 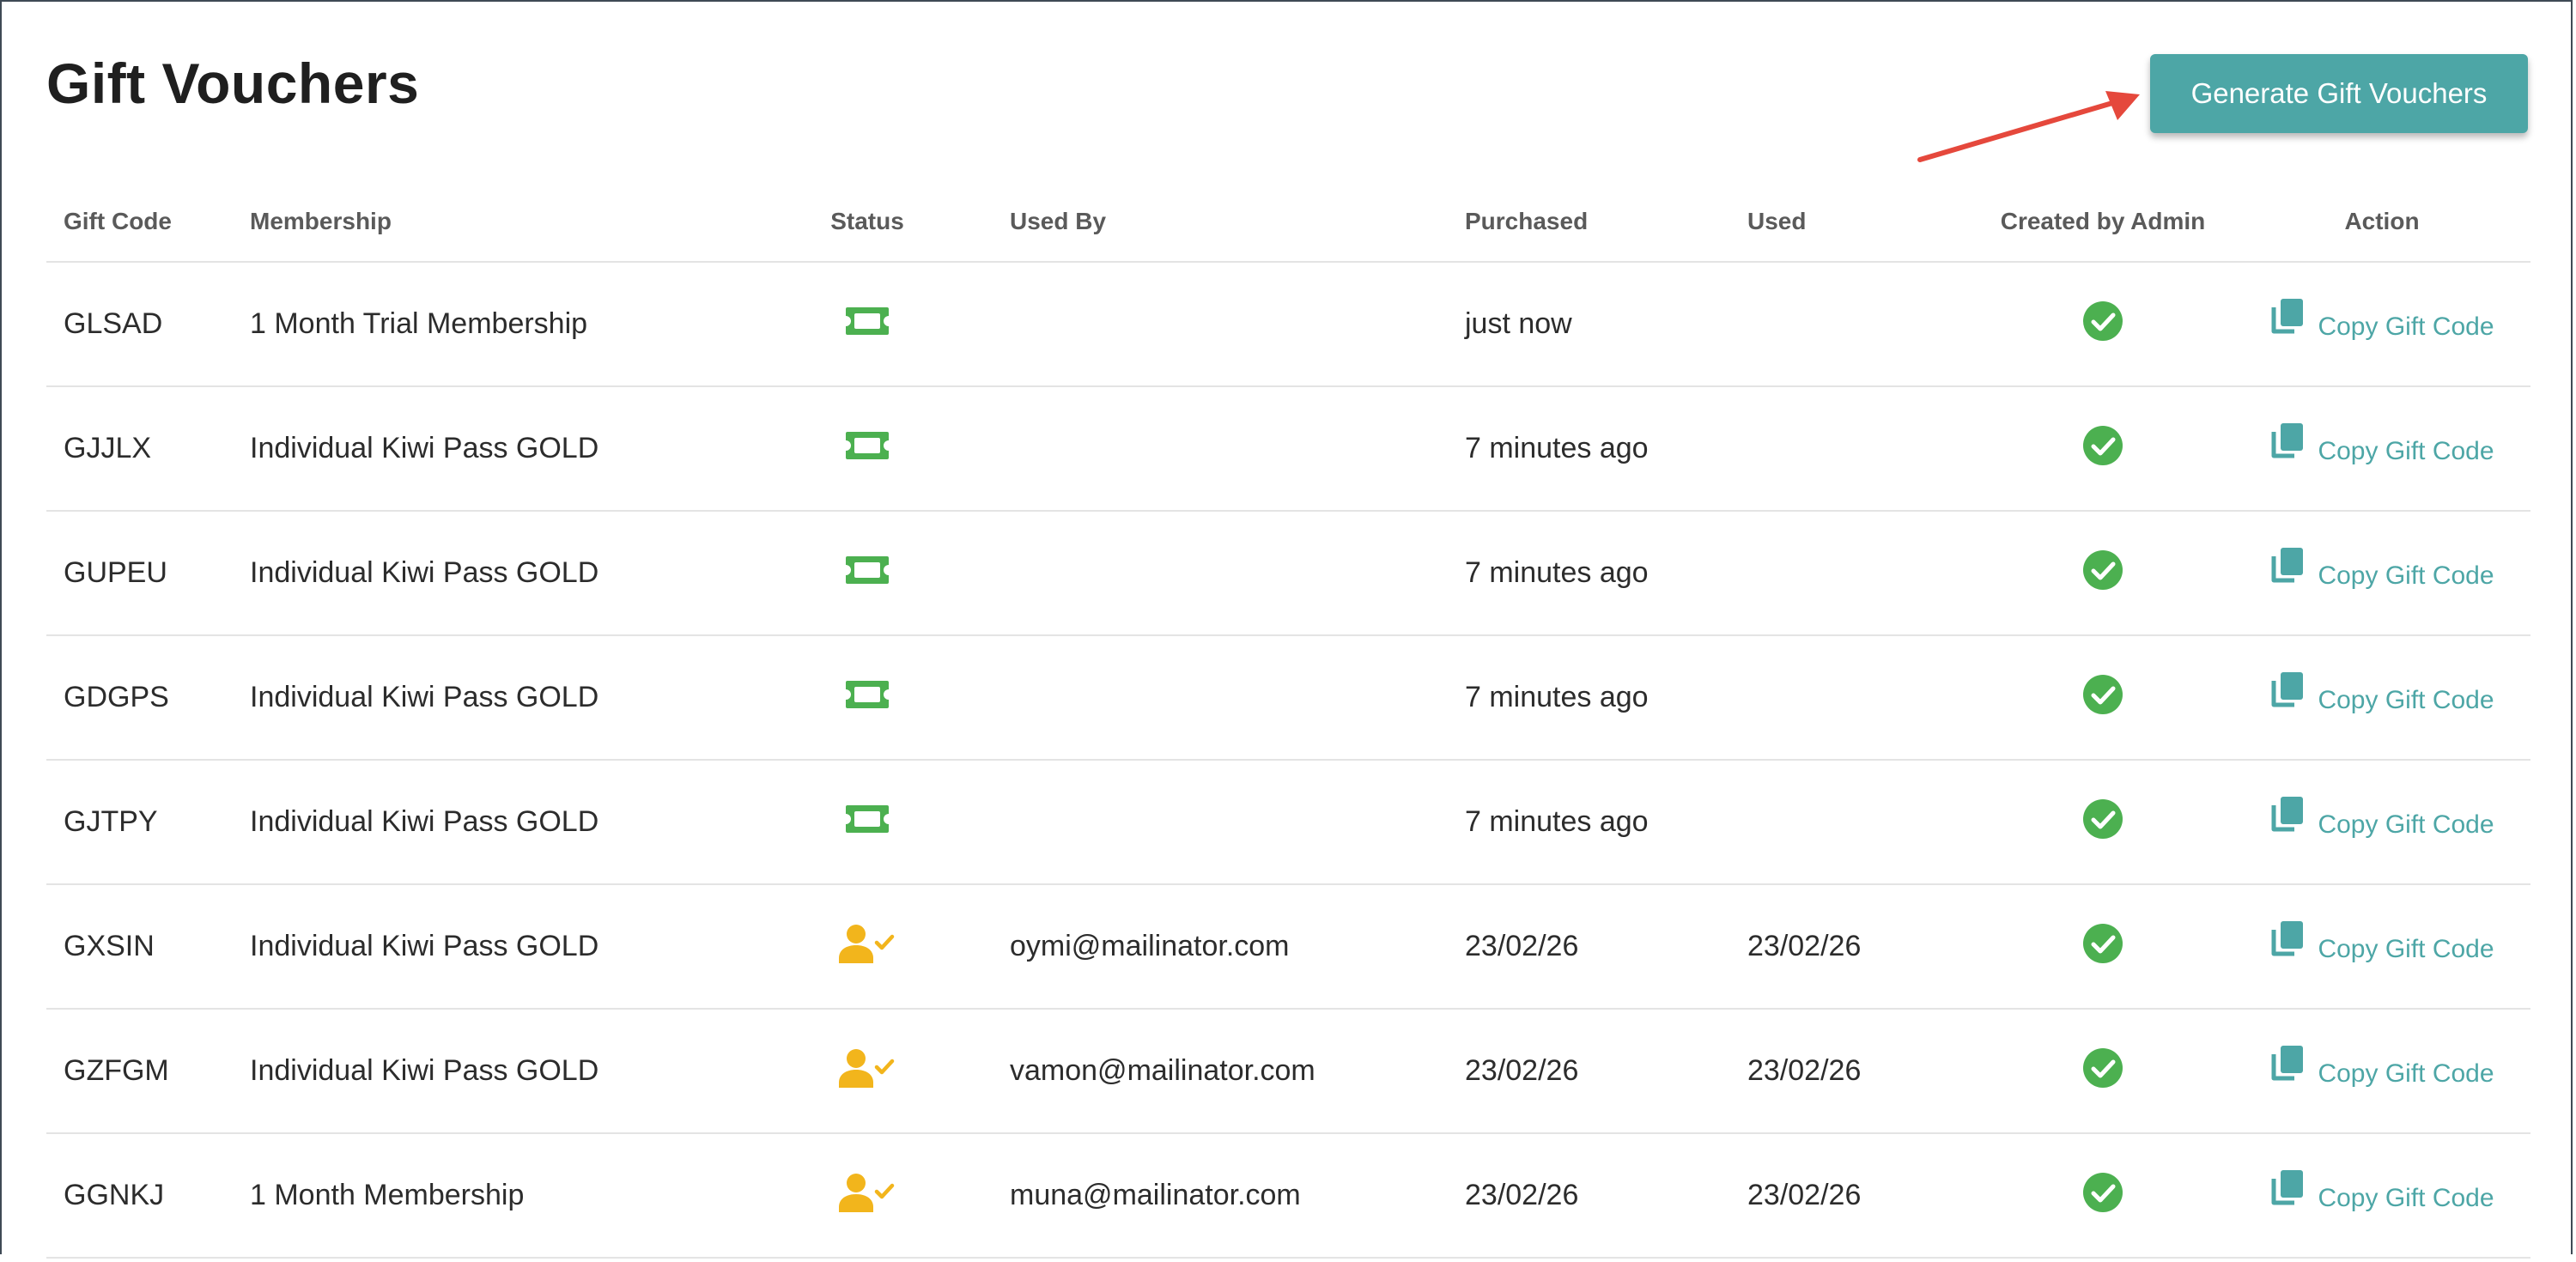 I want to click on used-by-cell: vamon@mailinator.com, so click(x=1162, y=1070).